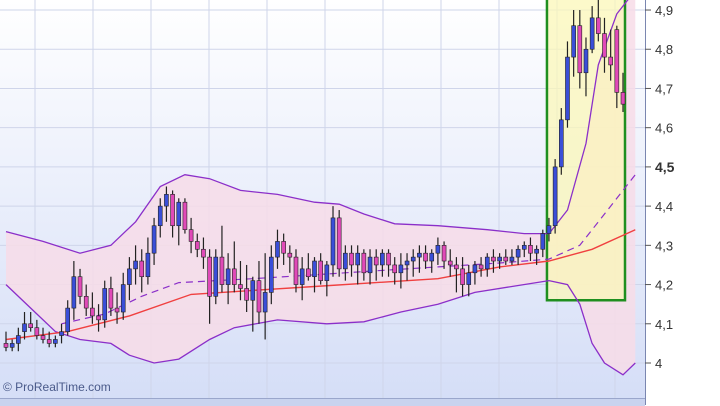  What do you see at coordinates (664, 245) in the screenshot?
I see `price-tick-label: 4,3` at bounding box center [664, 245].